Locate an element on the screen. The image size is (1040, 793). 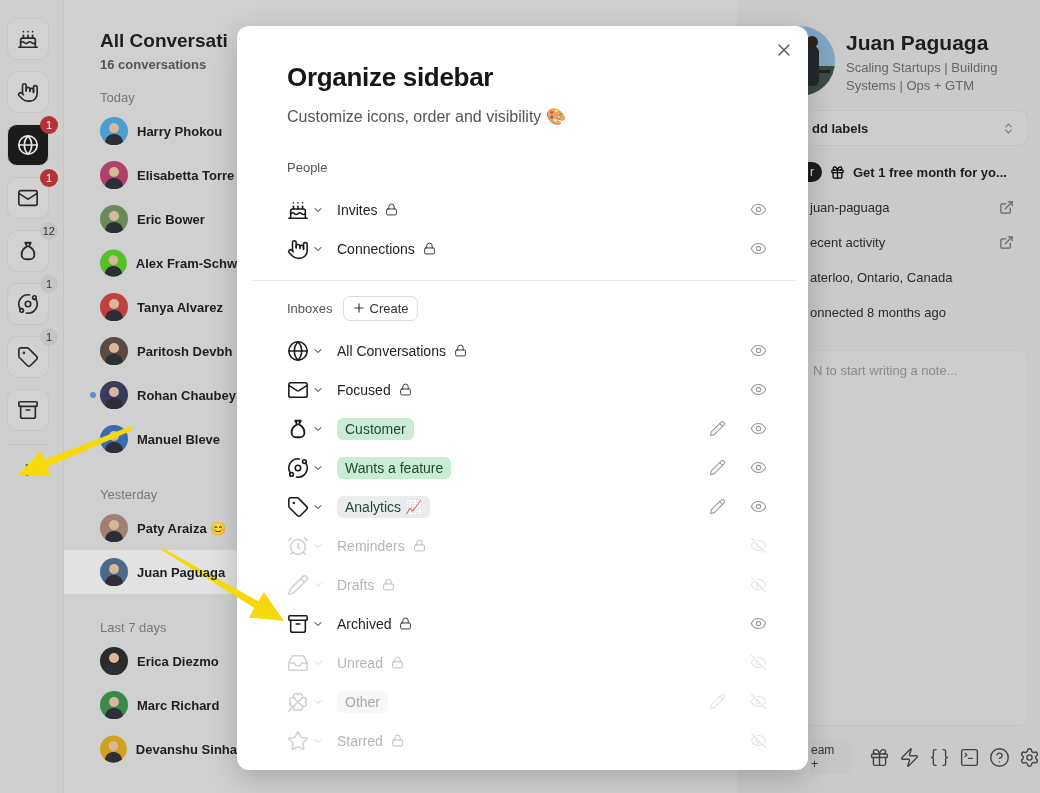
conversation-row: Erica Diezmo is located at coordinates (150, 661).